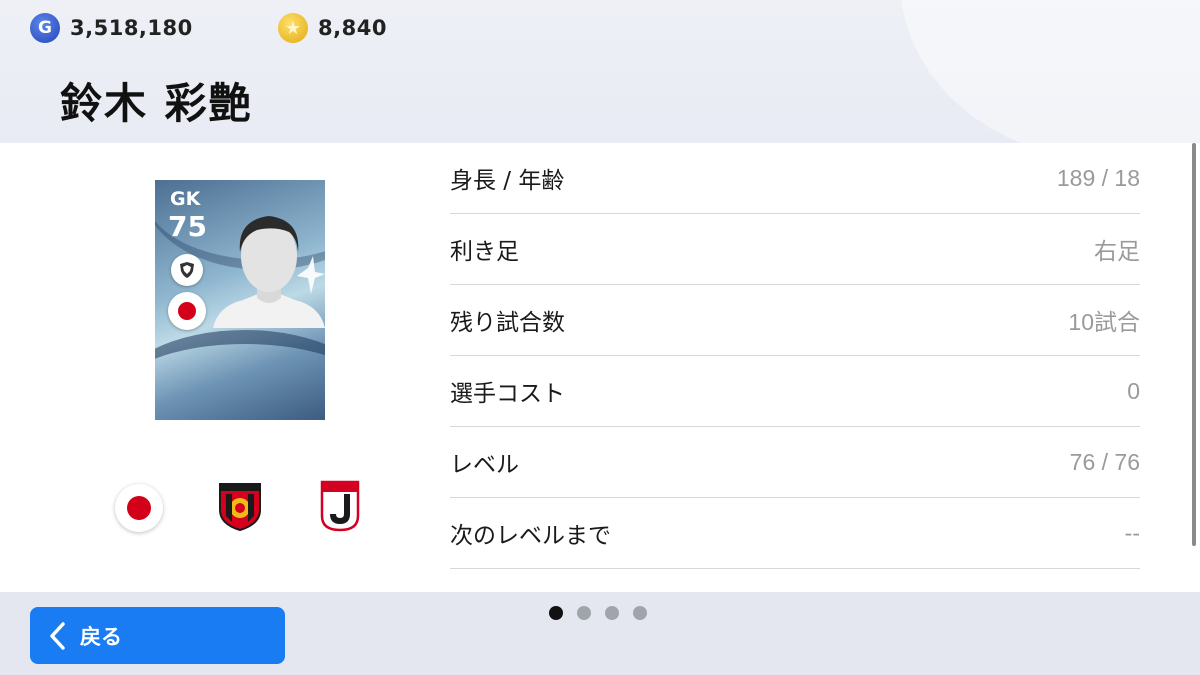 This screenshot has width=1200, height=675. I want to click on stat-label: 残り試合数, so click(507, 323).